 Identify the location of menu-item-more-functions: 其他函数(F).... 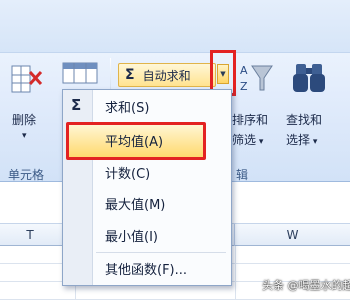
(162, 268).